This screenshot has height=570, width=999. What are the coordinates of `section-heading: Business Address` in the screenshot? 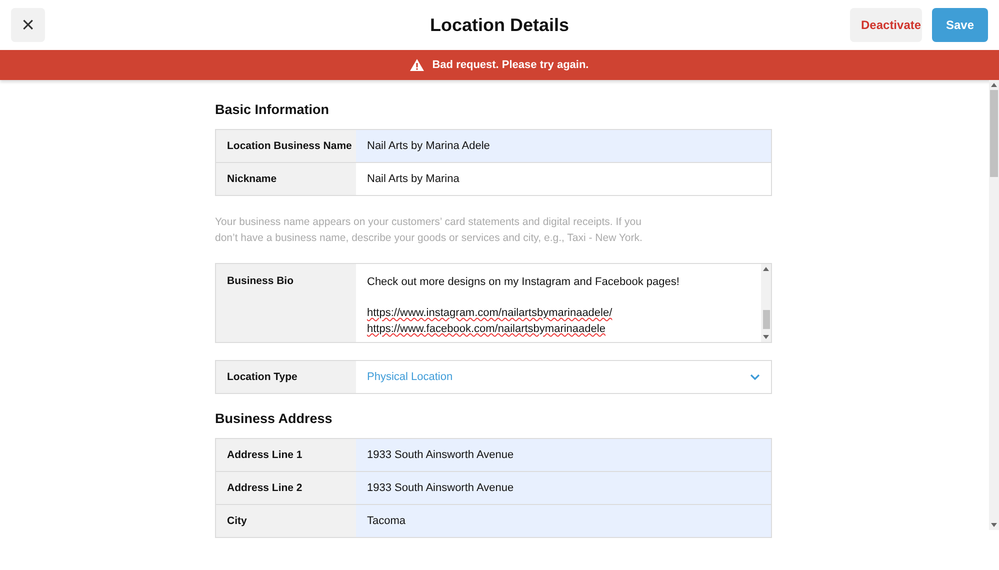 It's located at (274, 418).